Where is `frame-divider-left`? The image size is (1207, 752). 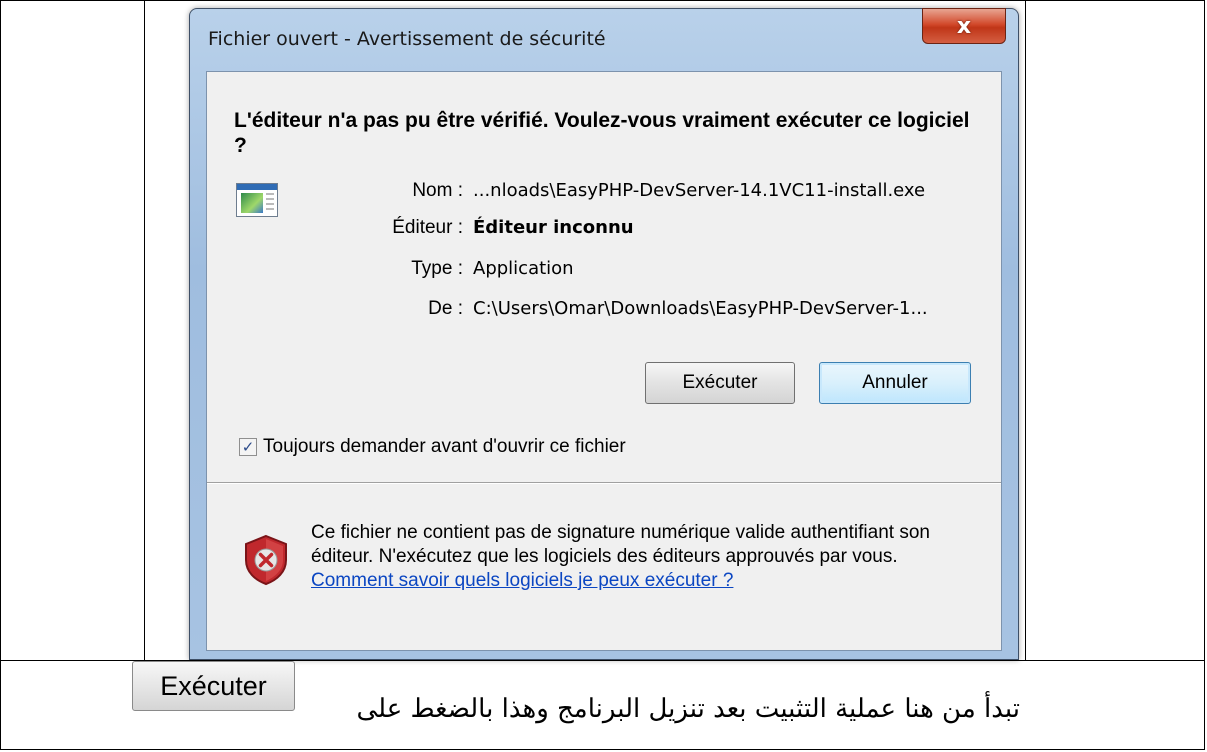
frame-divider-left is located at coordinates (144, 330).